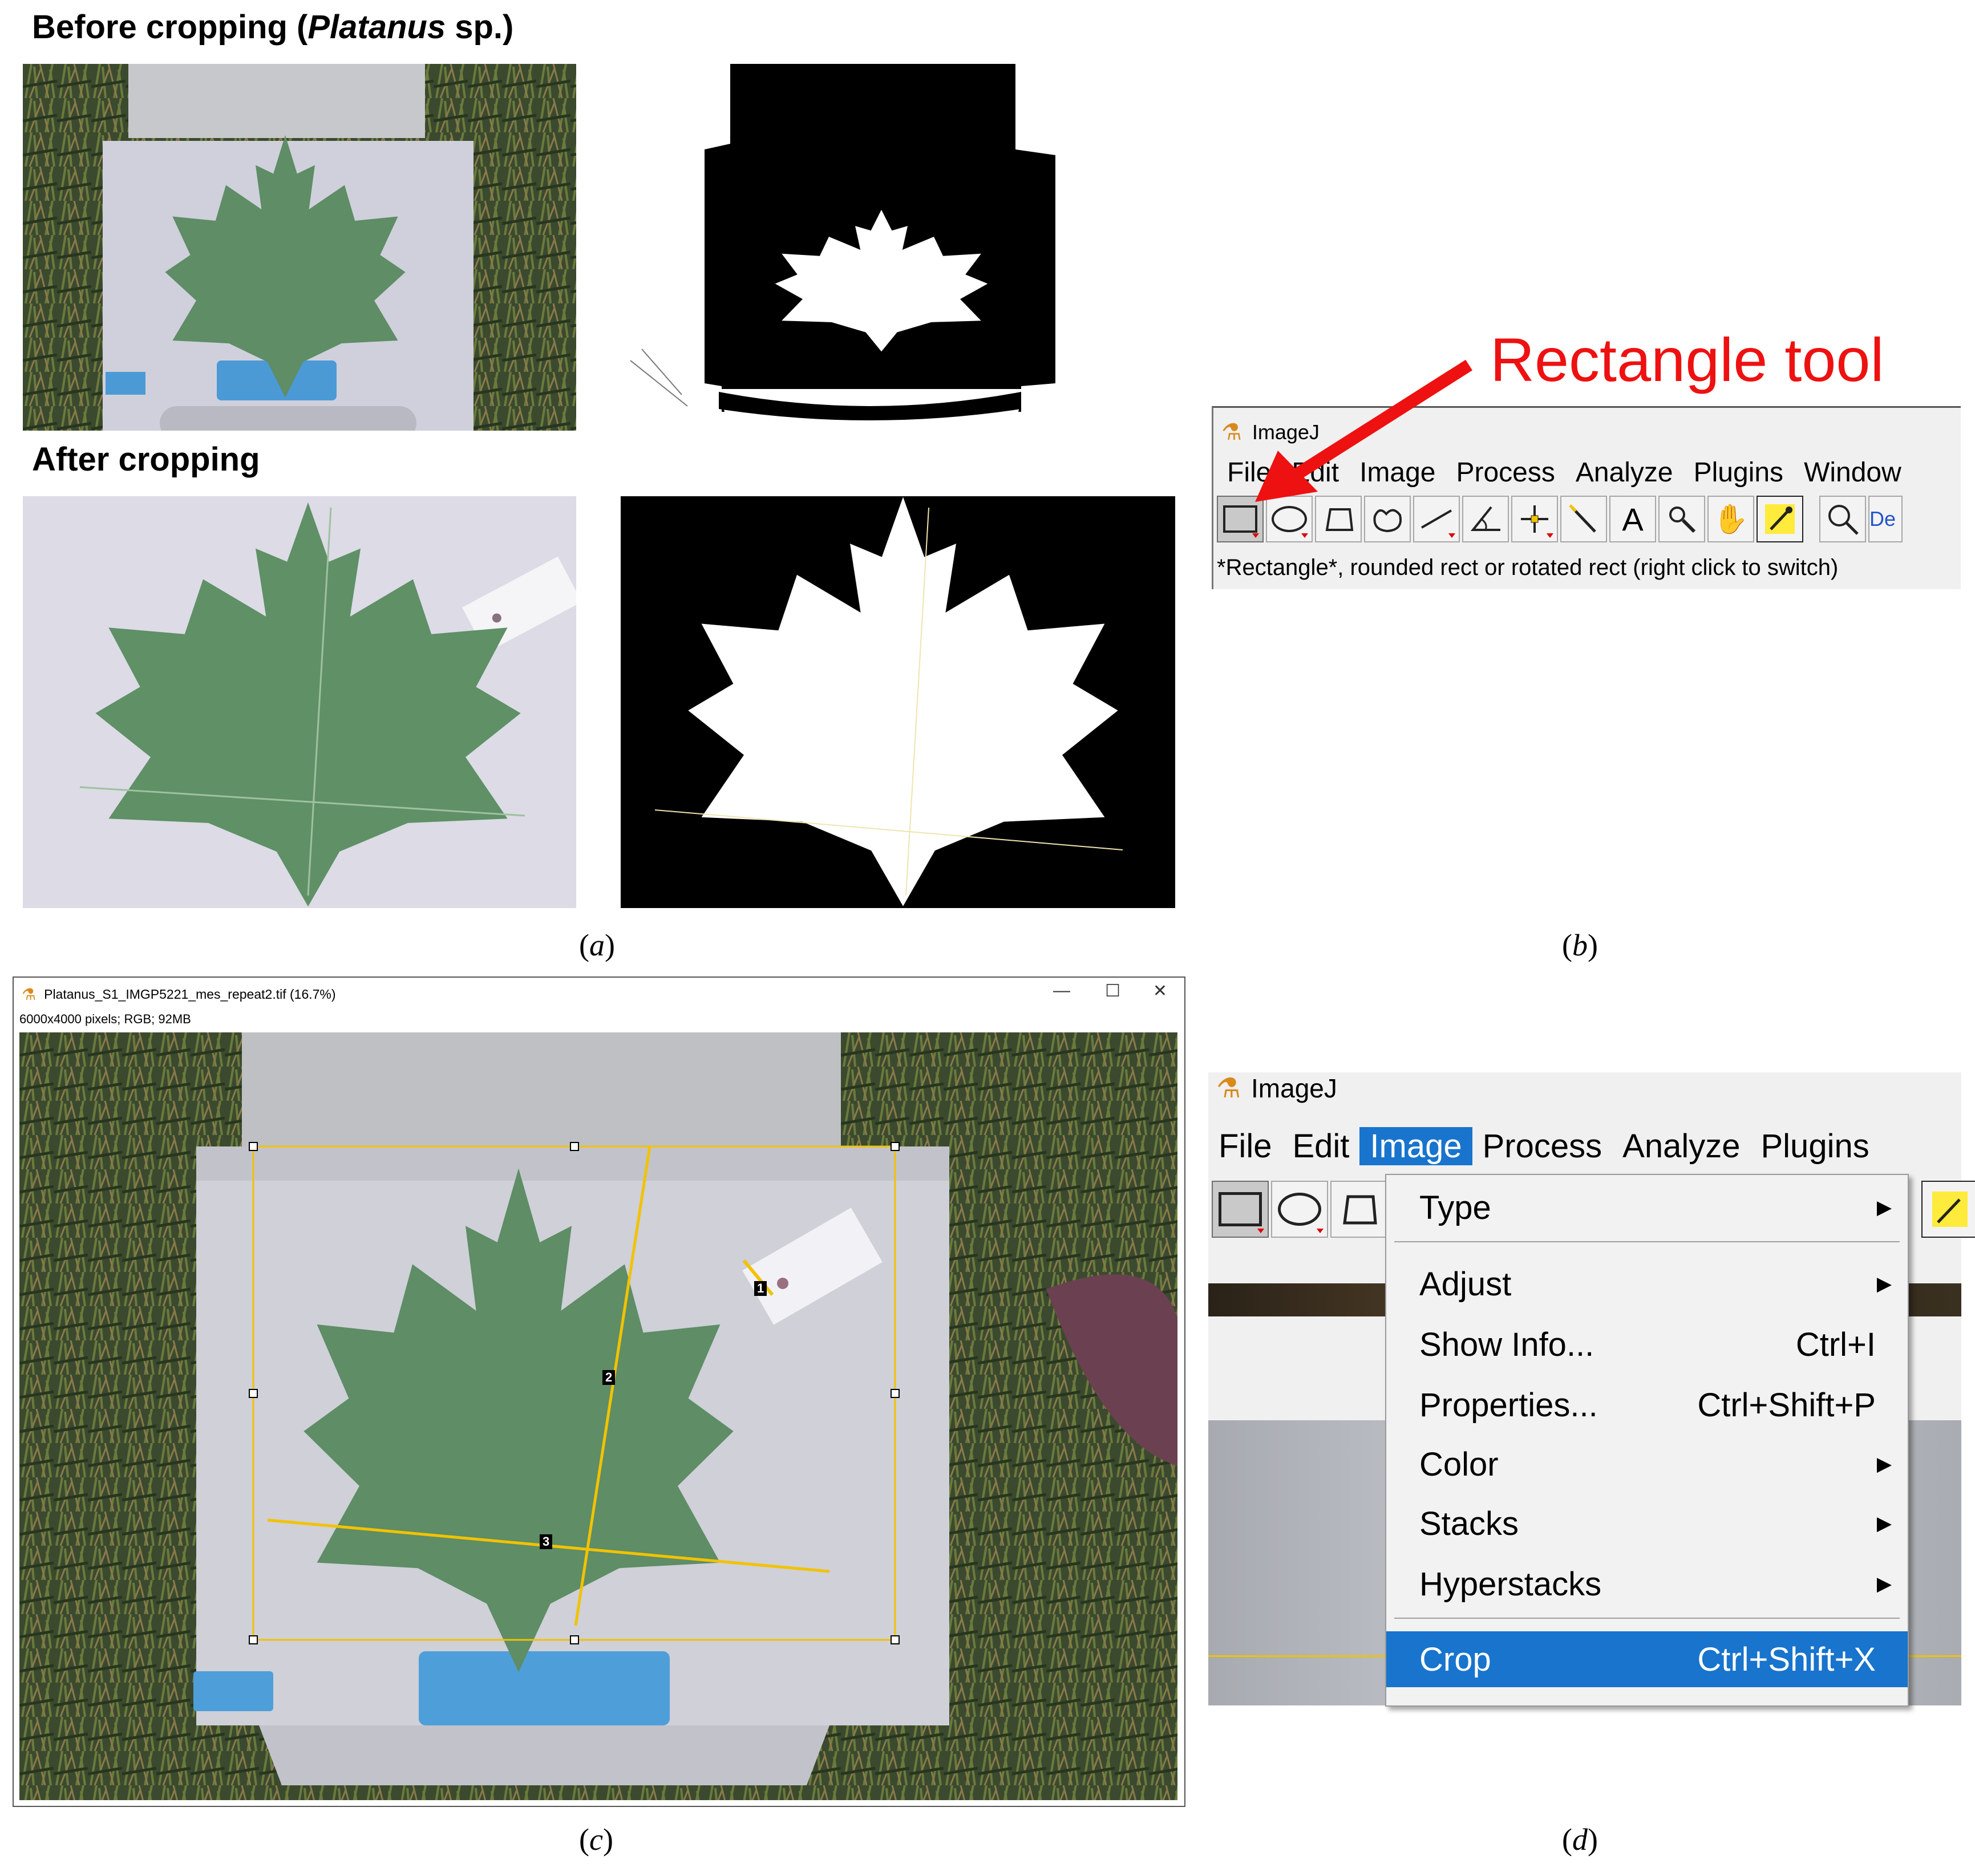 The width and height of the screenshot is (1975, 1876). What do you see at coordinates (1363, 430) in the screenshot?
I see `annotation-arrow` at bounding box center [1363, 430].